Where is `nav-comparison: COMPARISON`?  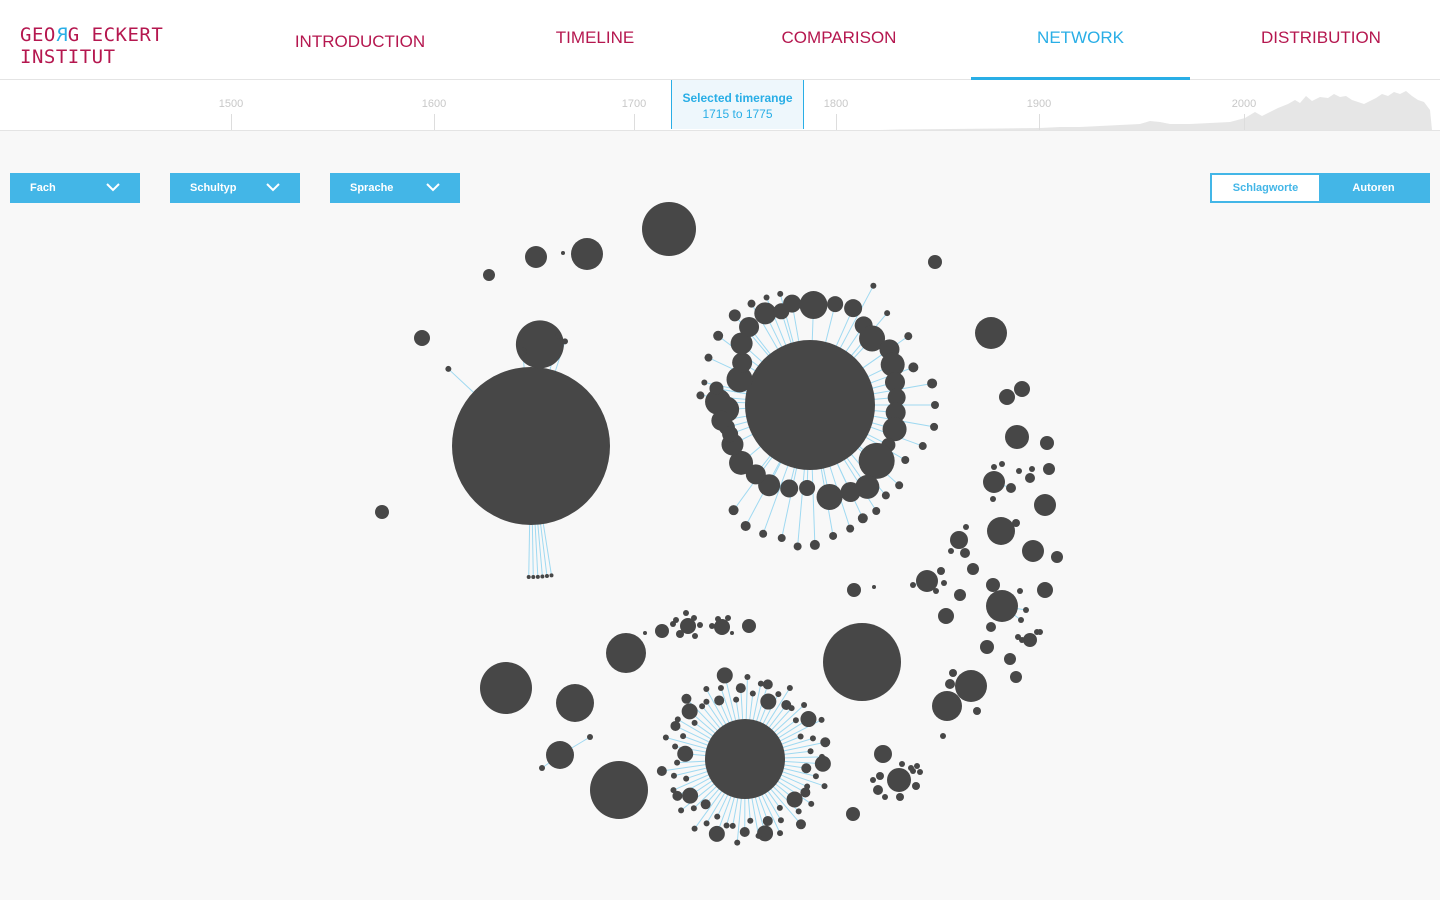 nav-comparison: COMPARISON is located at coordinates (839, 39).